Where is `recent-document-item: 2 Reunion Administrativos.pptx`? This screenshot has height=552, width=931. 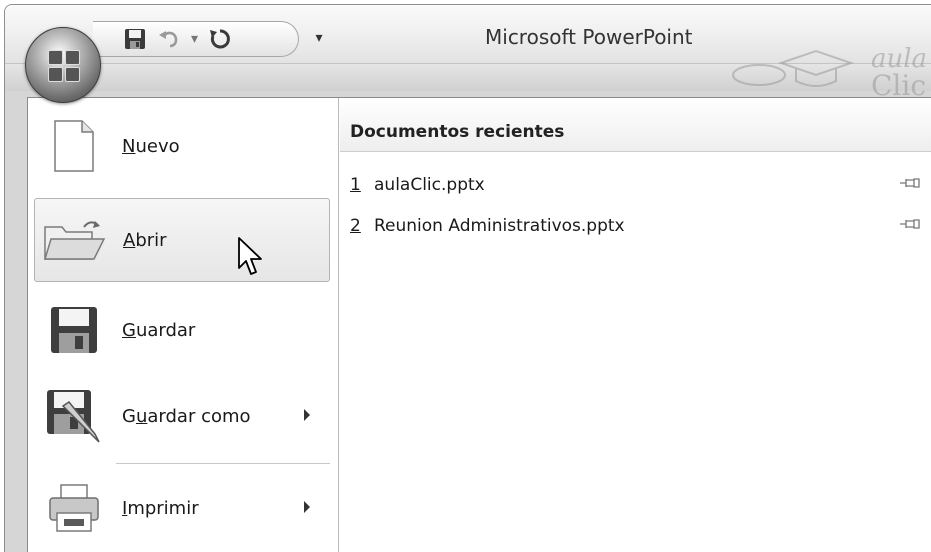 recent-document-item: 2 Reunion Administrativos.pptx is located at coordinates (635, 226).